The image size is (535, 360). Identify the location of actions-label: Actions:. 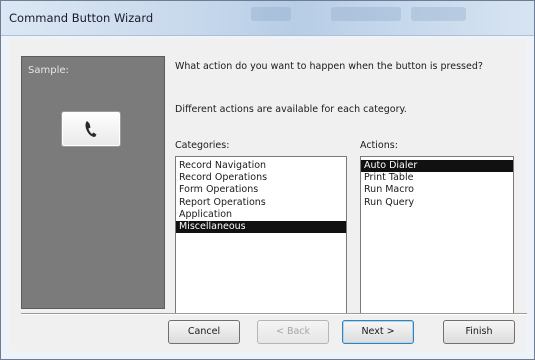
(379, 145).